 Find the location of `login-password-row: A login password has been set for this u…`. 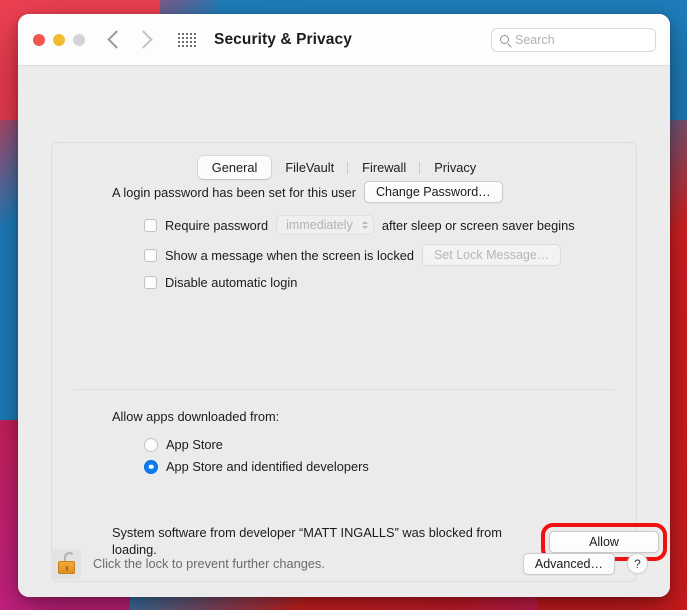

login-password-row: A login password has been set for this u… is located at coordinates (344, 192).